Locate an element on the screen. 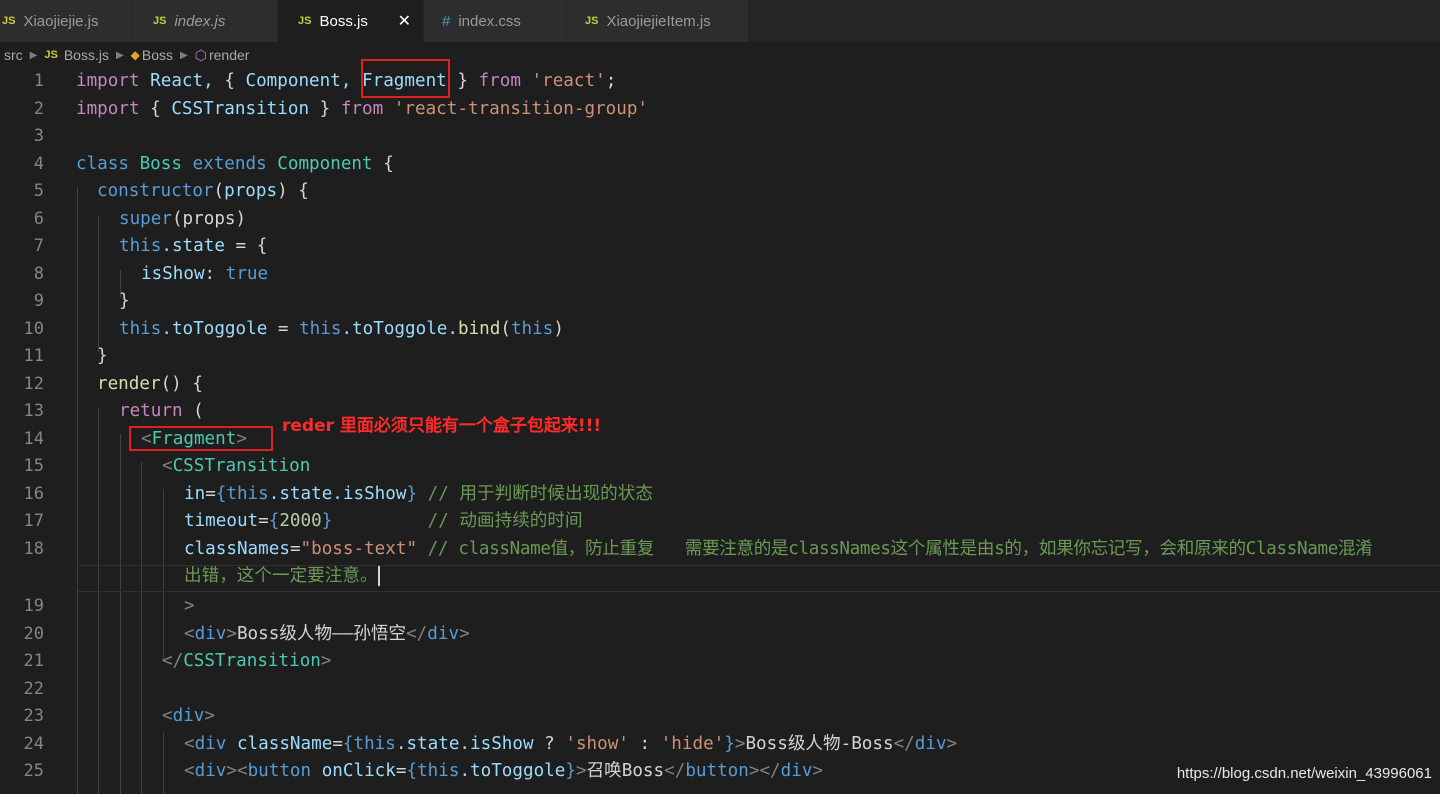 The width and height of the screenshot is (1440, 794). line-number: 2 is located at coordinates (38, 108).